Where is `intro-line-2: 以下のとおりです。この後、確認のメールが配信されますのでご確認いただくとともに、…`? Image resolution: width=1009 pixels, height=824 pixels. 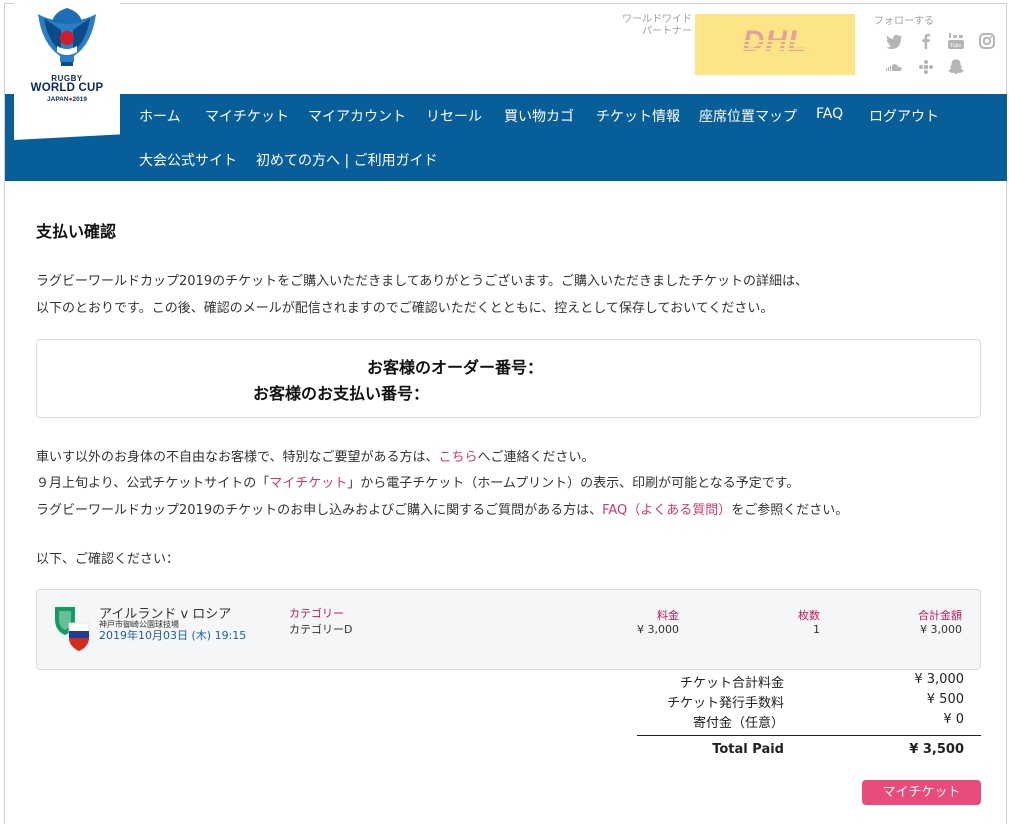 intro-line-2: 以下のとおりです。この後、確認のメールが配信されますのでご確認いただくとともに、… is located at coordinates (405, 308).